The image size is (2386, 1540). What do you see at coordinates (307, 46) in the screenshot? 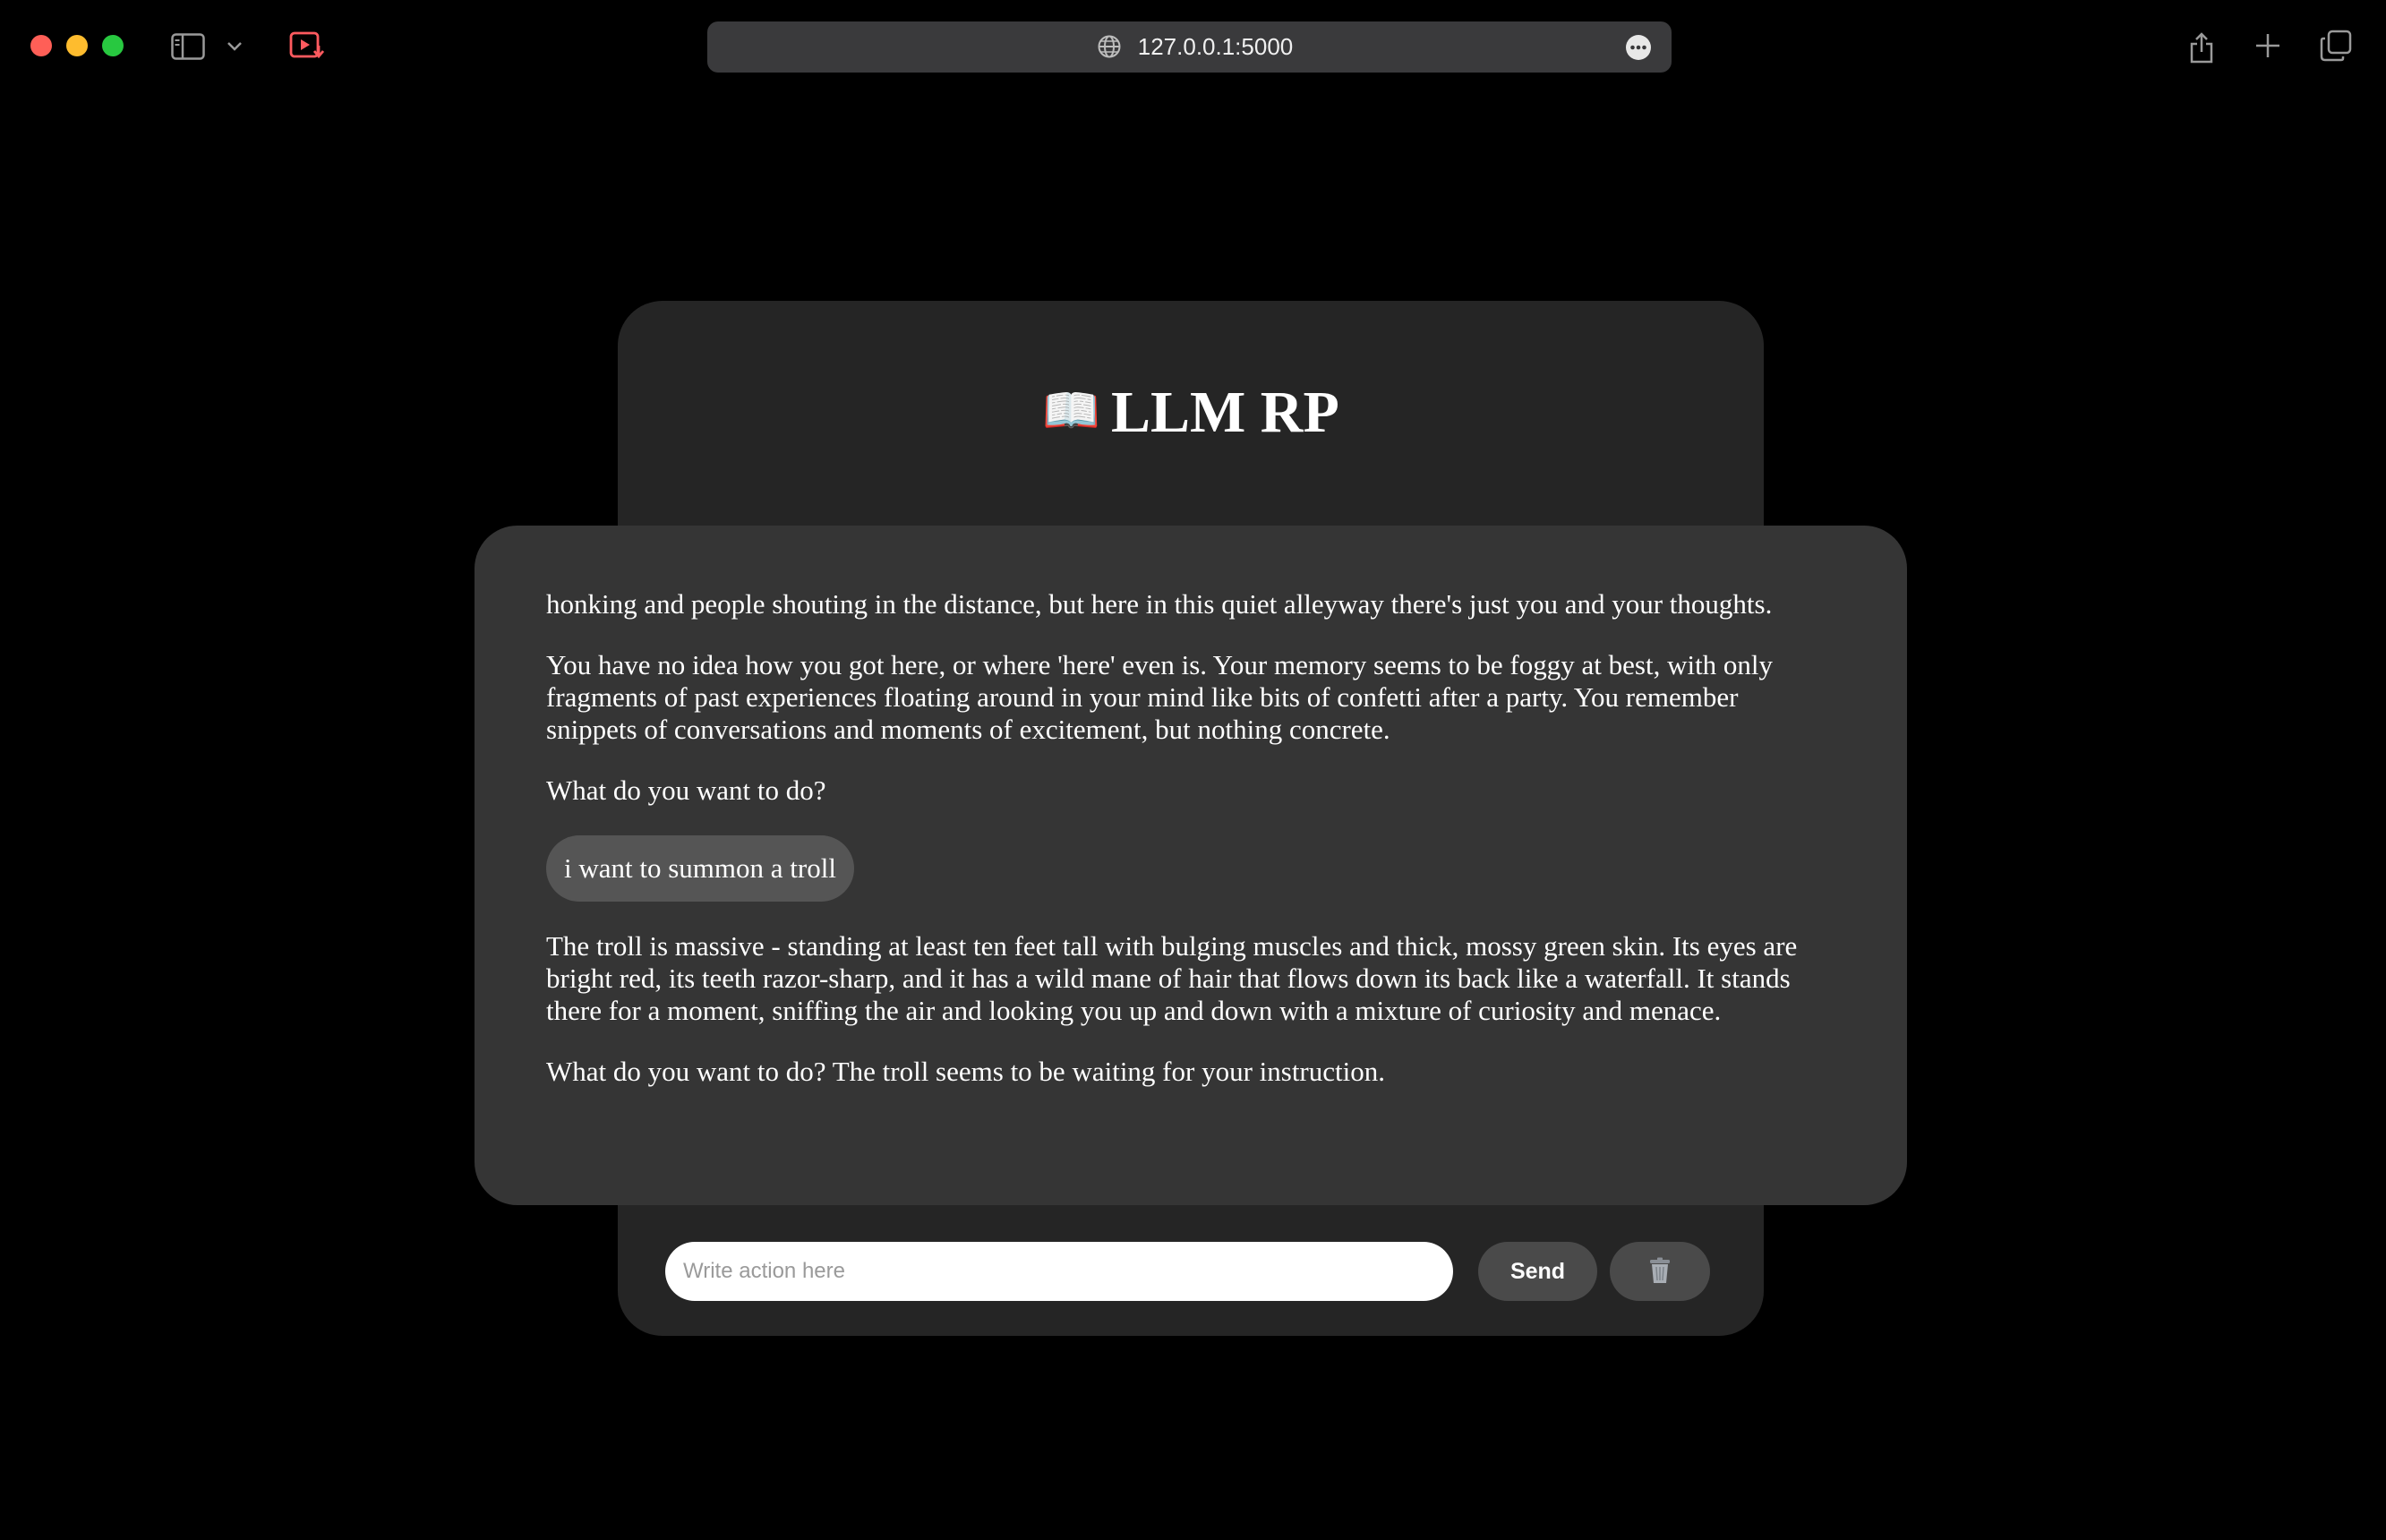
I see `media-record-icon` at bounding box center [307, 46].